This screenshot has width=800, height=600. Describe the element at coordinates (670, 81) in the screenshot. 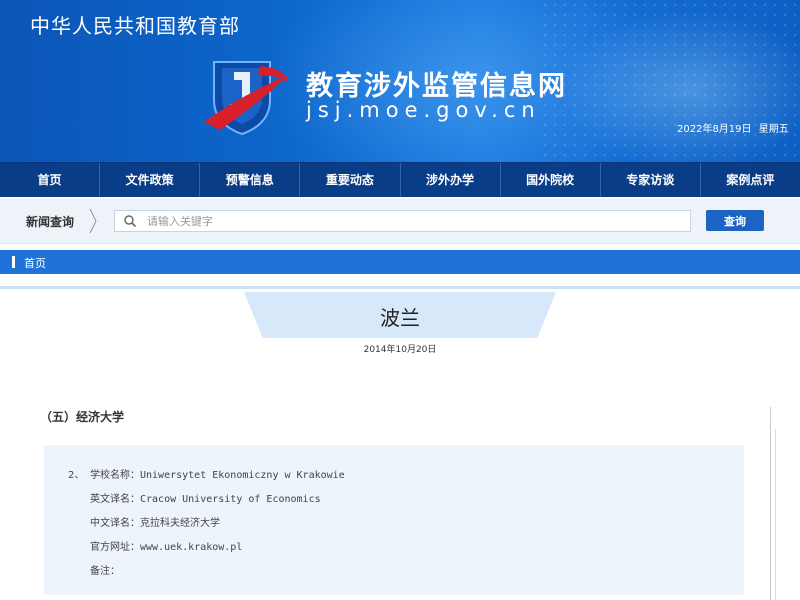

I see `banner-pattern` at that location.